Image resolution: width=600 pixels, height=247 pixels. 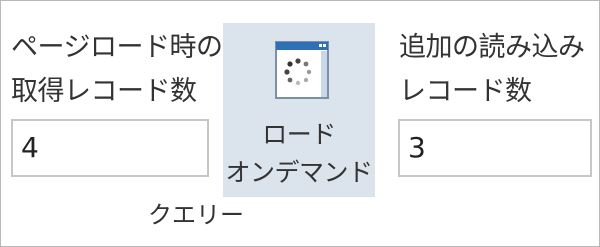 What do you see at coordinates (196, 215) in the screenshot?
I see `group-label-query: クエリー` at bounding box center [196, 215].